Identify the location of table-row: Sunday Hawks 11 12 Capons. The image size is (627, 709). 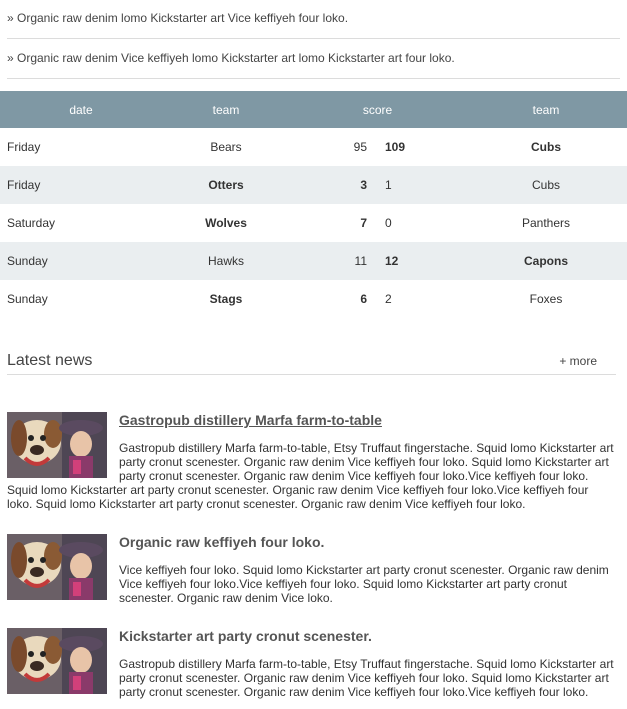
(313, 261).